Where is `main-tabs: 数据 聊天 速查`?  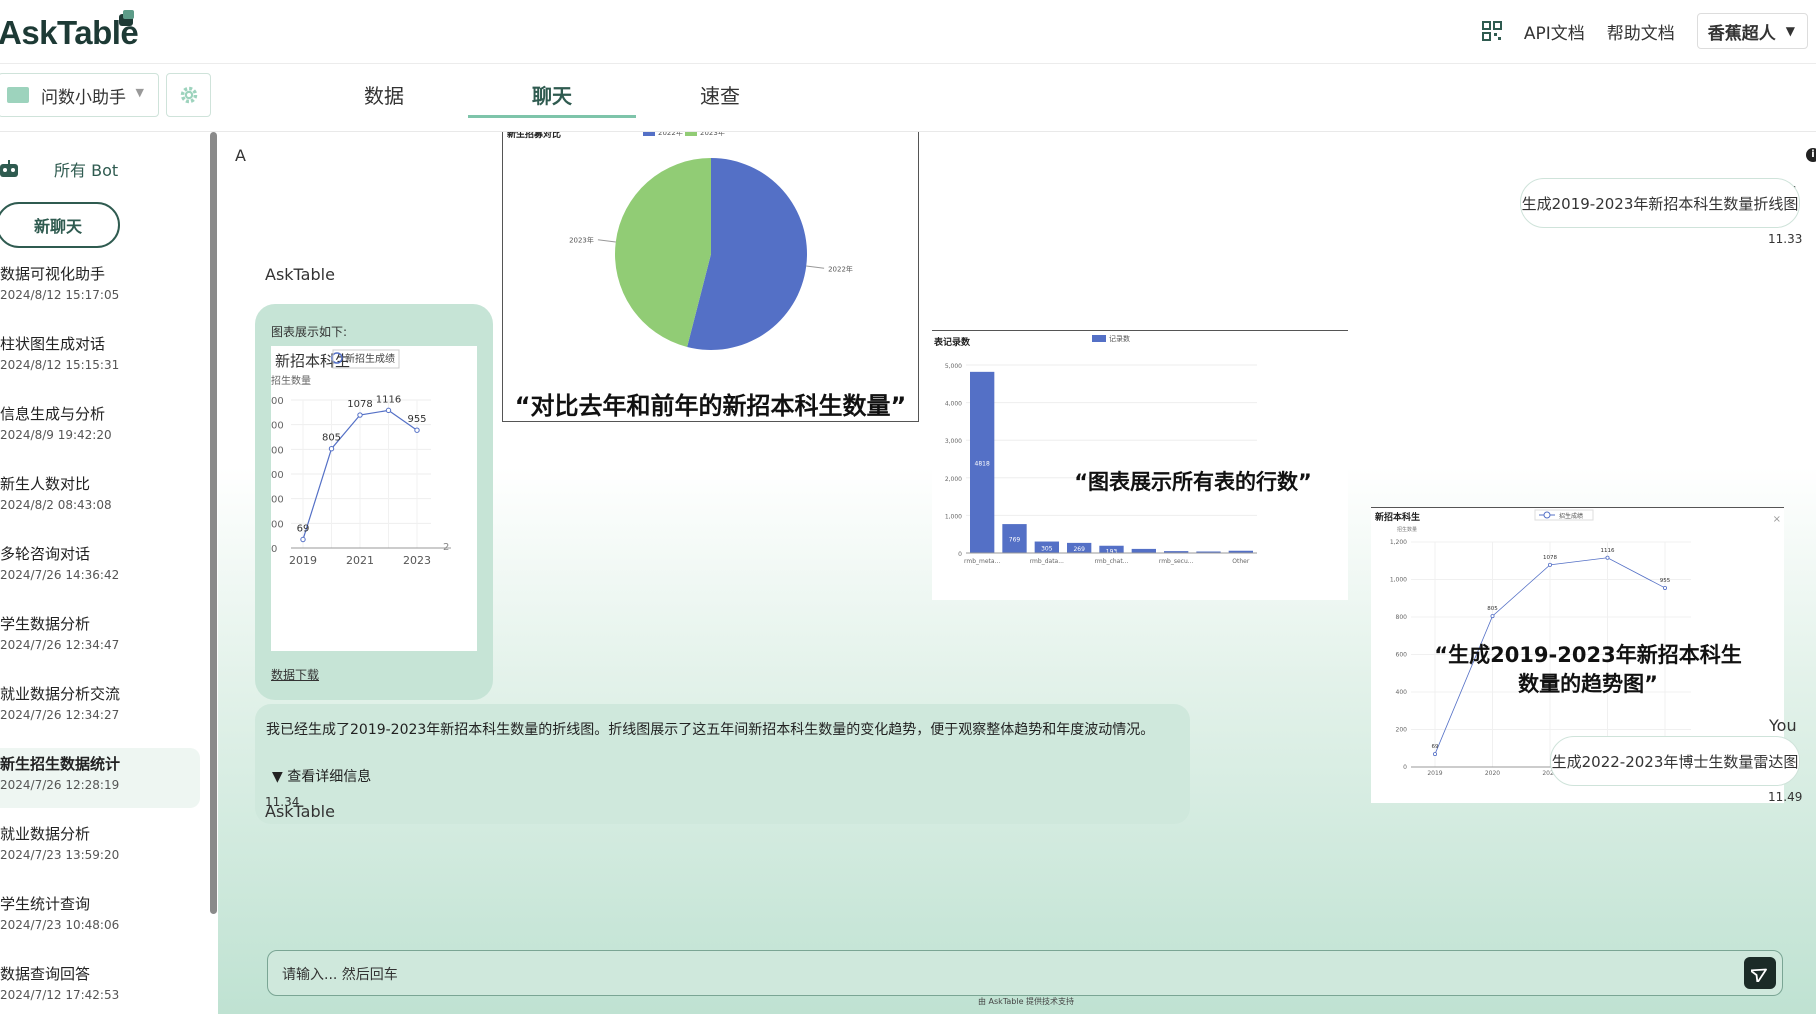 main-tabs: 数据 聊天 速查 is located at coordinates (552, 91).